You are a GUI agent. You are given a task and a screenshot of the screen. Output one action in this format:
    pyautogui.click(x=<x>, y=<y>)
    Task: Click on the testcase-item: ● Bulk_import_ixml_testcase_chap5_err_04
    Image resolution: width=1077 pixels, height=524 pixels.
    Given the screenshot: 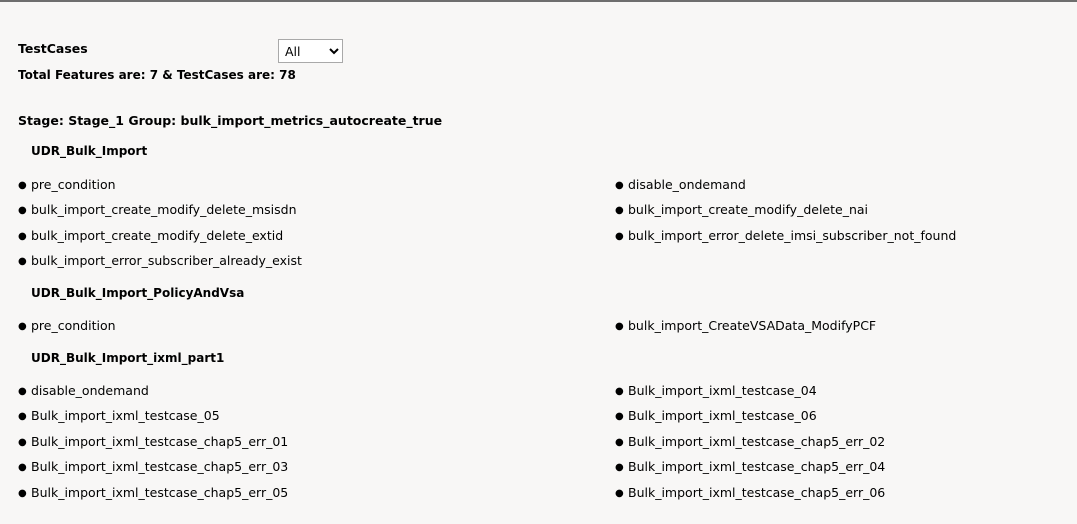 What is the action you would take?
    pyautogui.click(x=750, y=466)
    